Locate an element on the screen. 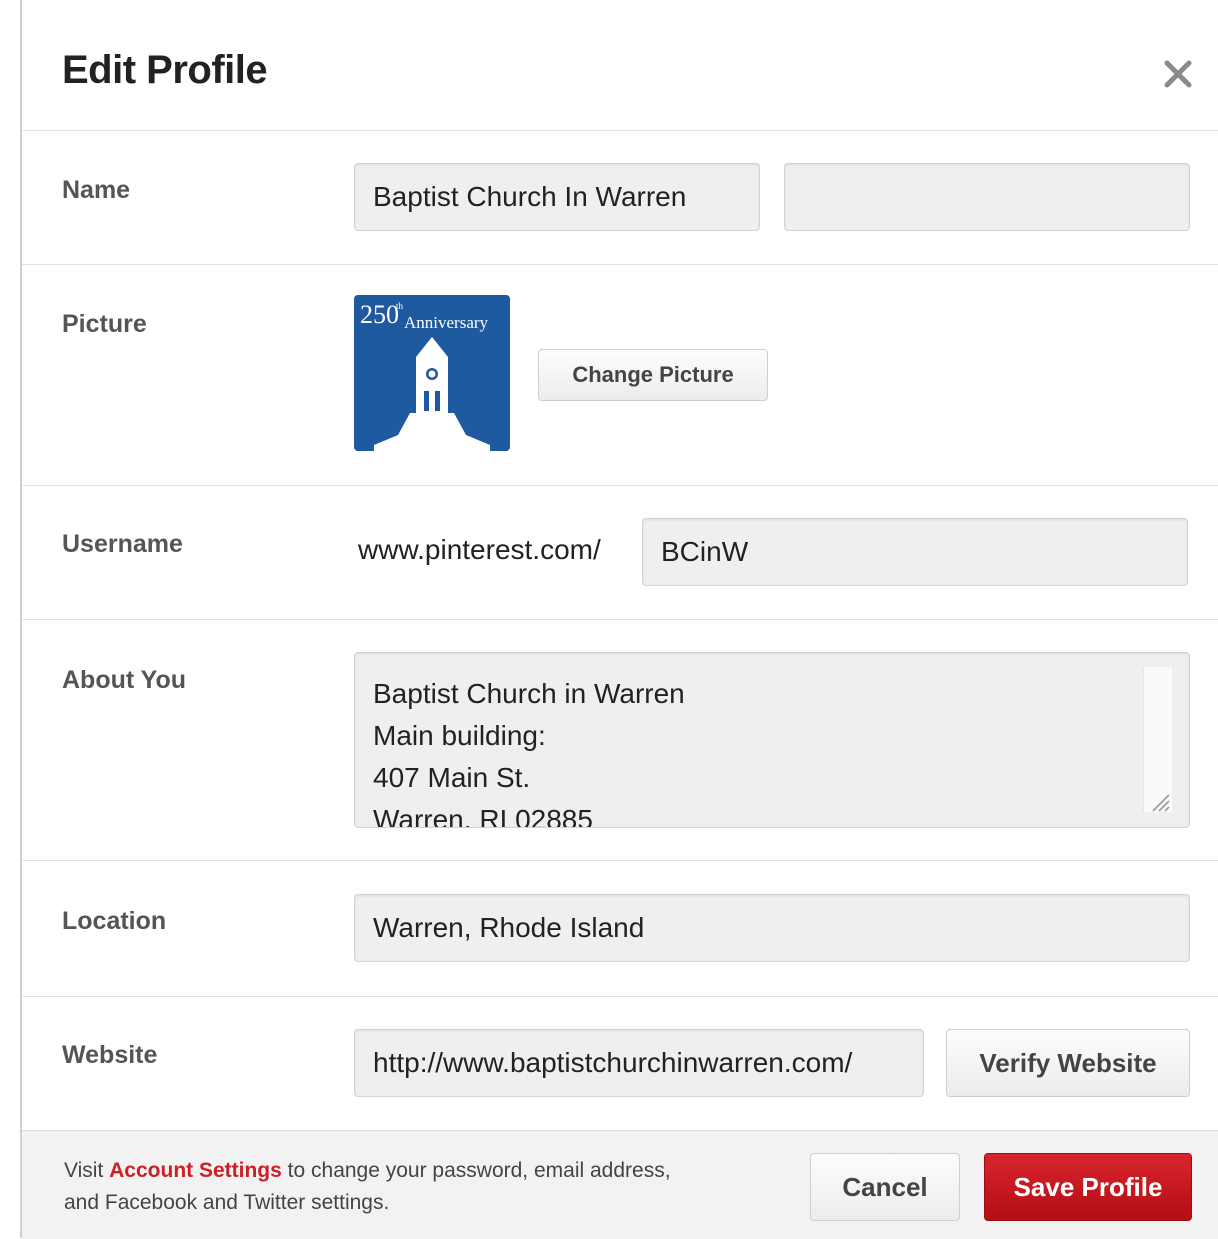  last-name-input is located at coordinates (987, 197).